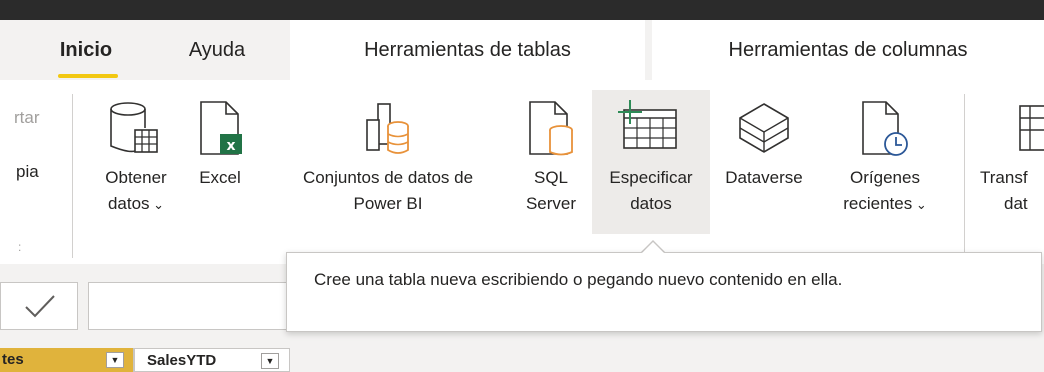 The image size is (1044, 372). I want to click on dataverse-button: Dataverse, so click(764, 168).